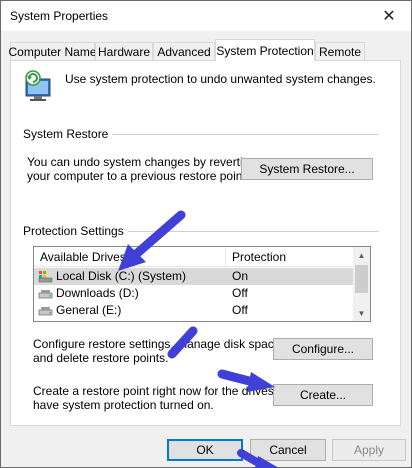  What do you see at coordinates (240, 276) in the screenshot?
I see `drive-protection-status: On` at bounding box center [240, 276].